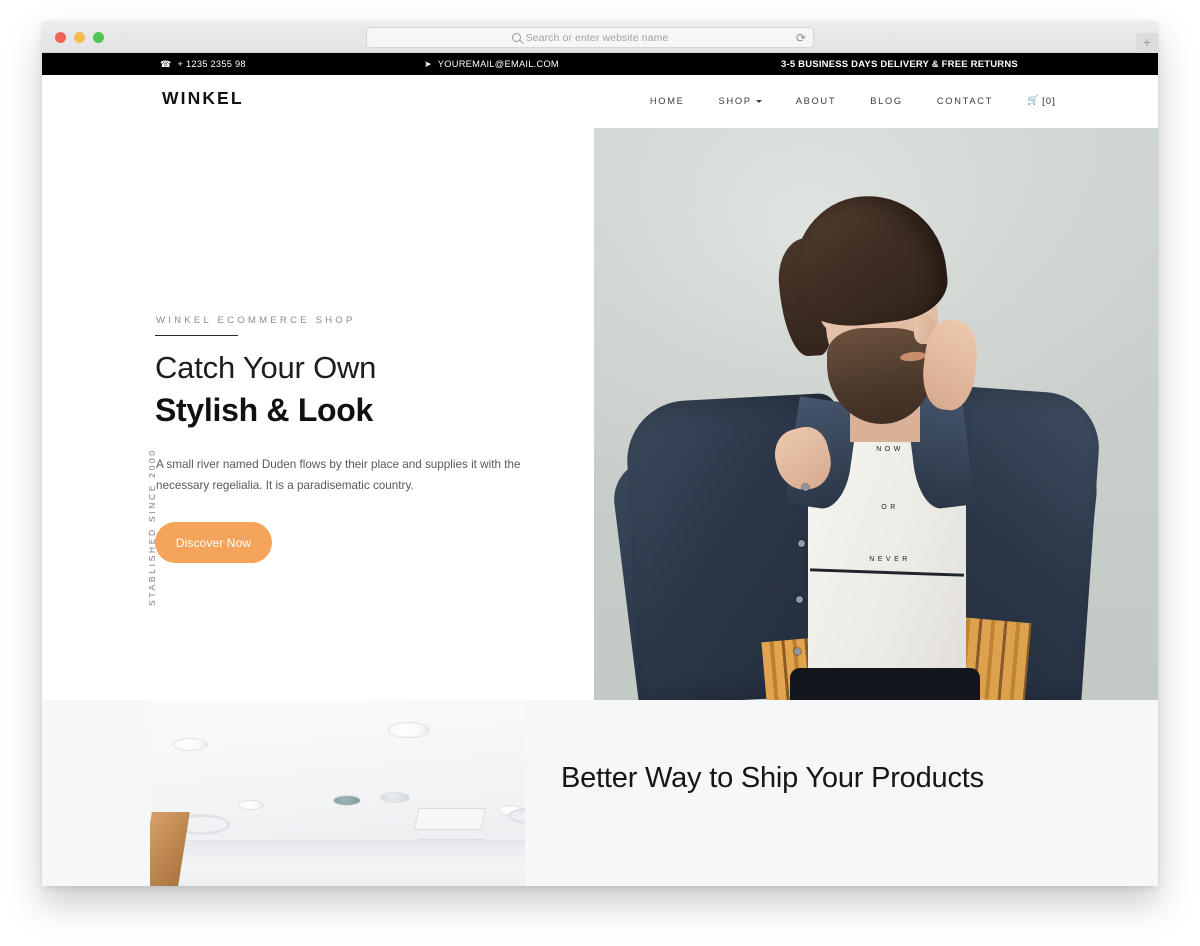 The image size is (1200, 946). Describe the element at coordinates (735, 100) in the screenshot. I see `nav-item-shop-label: SHOP` at that location.